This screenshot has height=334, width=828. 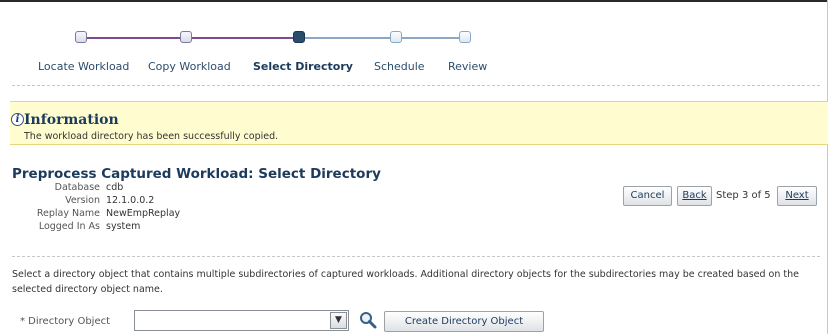 I want to click on info-icon: i, so click(x=17, y=119).